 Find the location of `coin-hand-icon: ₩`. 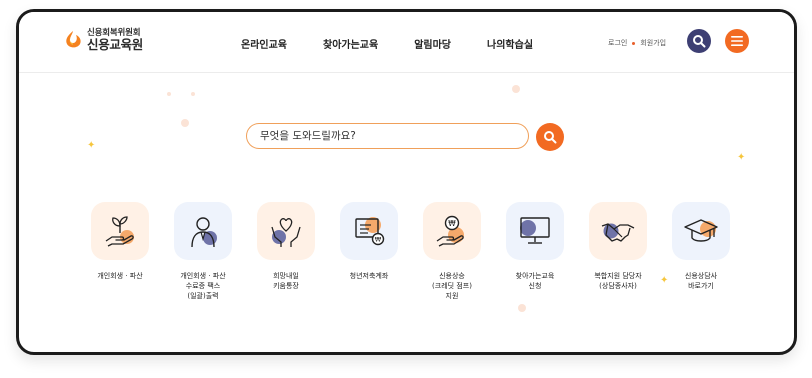

coin-hand-icon: ₩ is located at coordinates (450, 231).